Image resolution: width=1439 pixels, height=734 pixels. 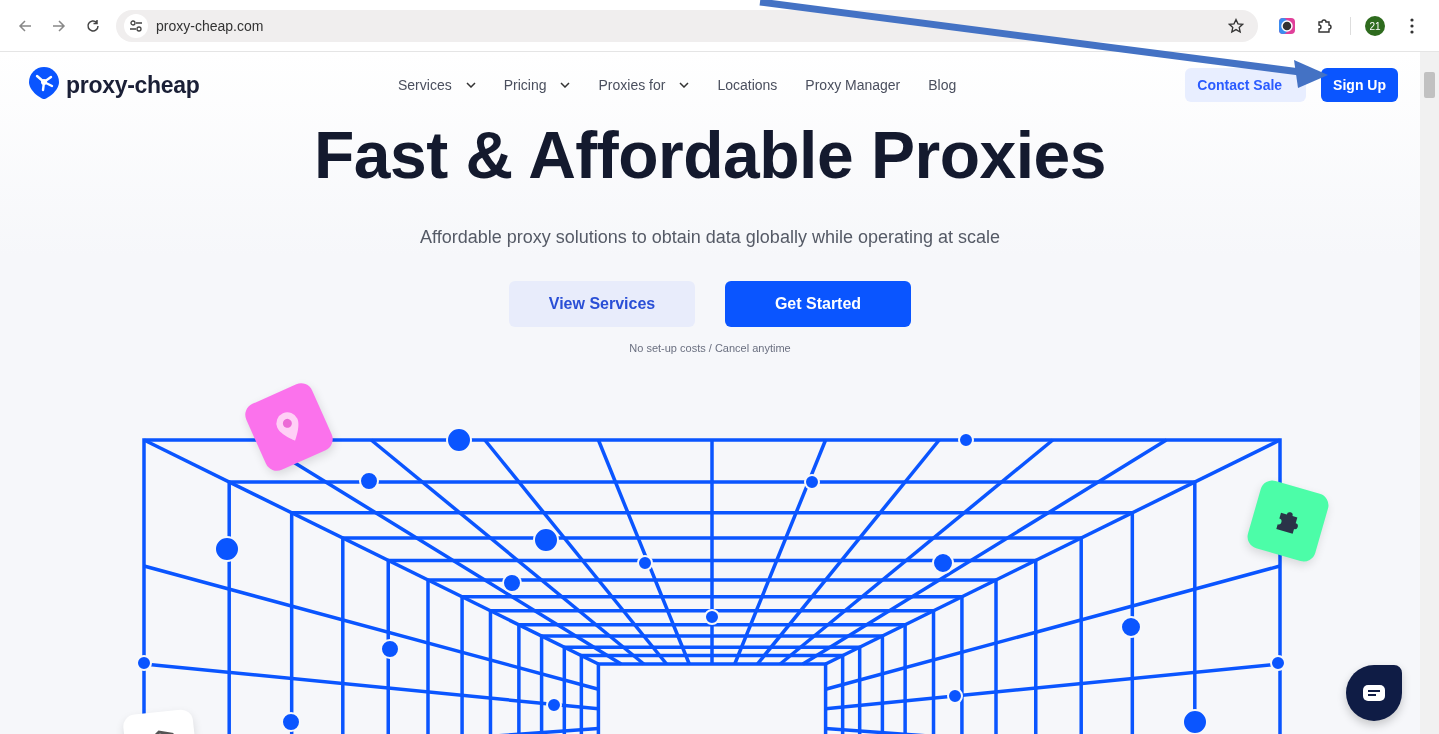 I want to click on view-services-button: View Services, so click(x=602, y=304).